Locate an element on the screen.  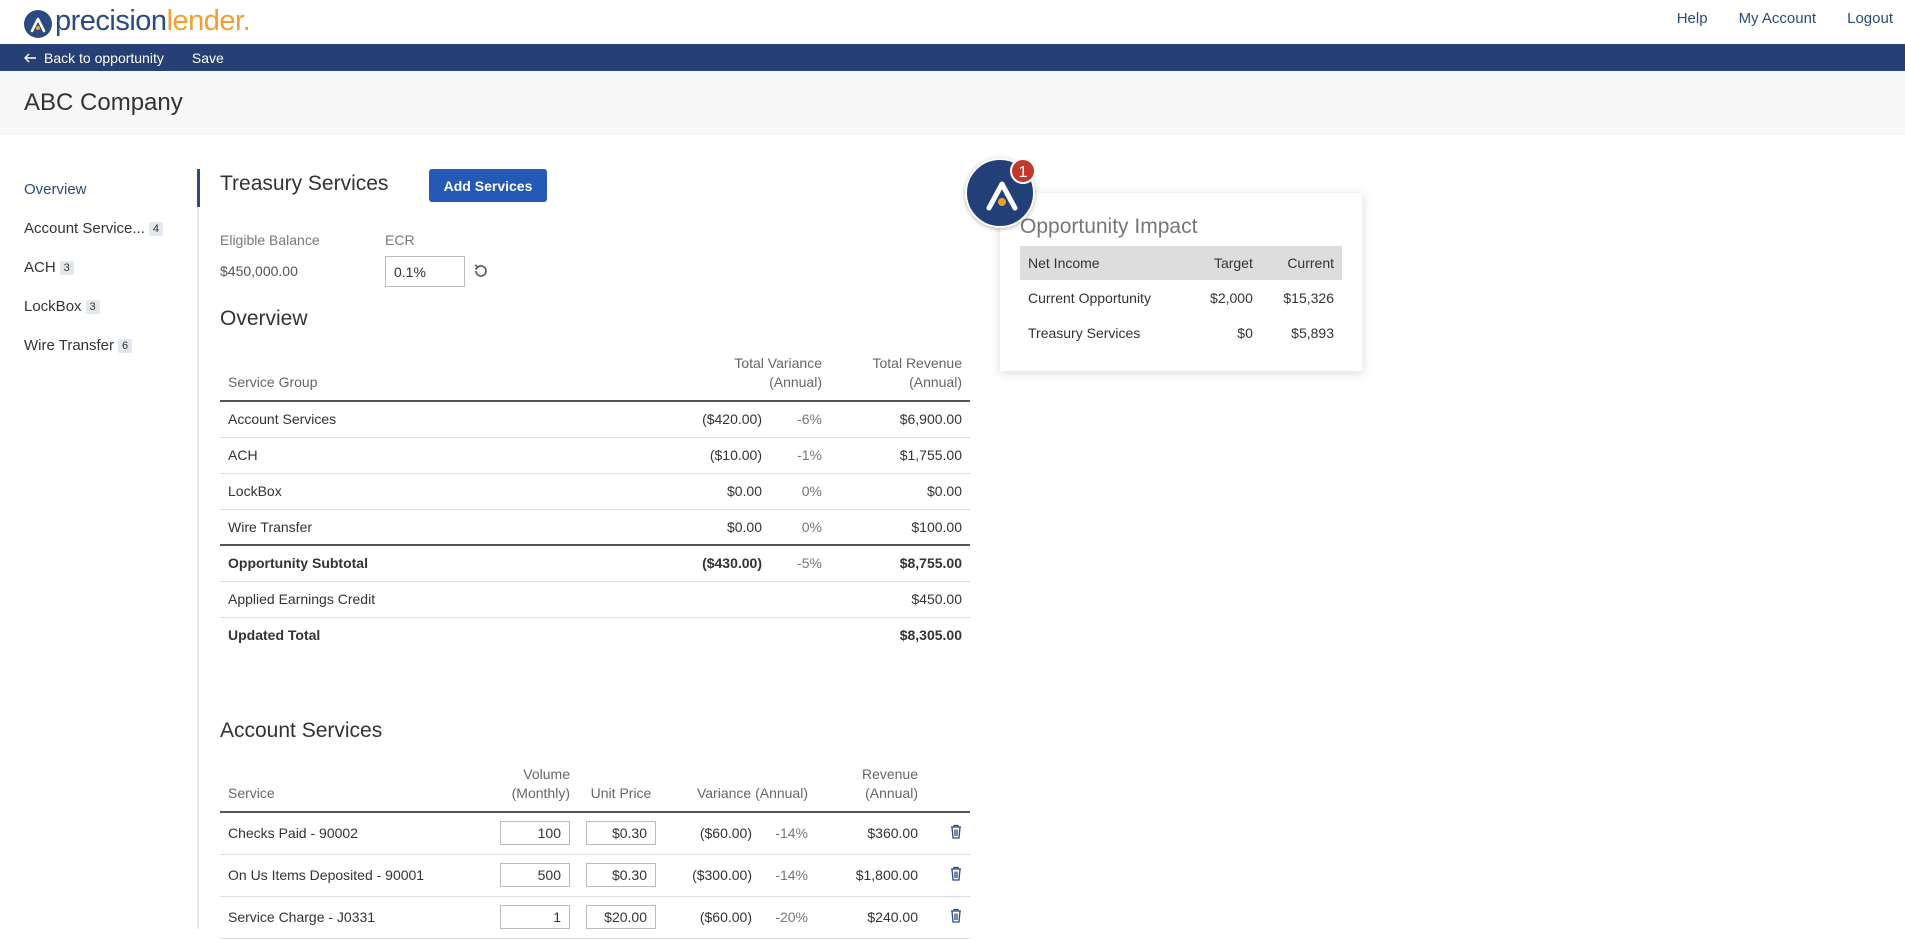
sidebar-item-label: LockBox is located at coordinates (53, 306).